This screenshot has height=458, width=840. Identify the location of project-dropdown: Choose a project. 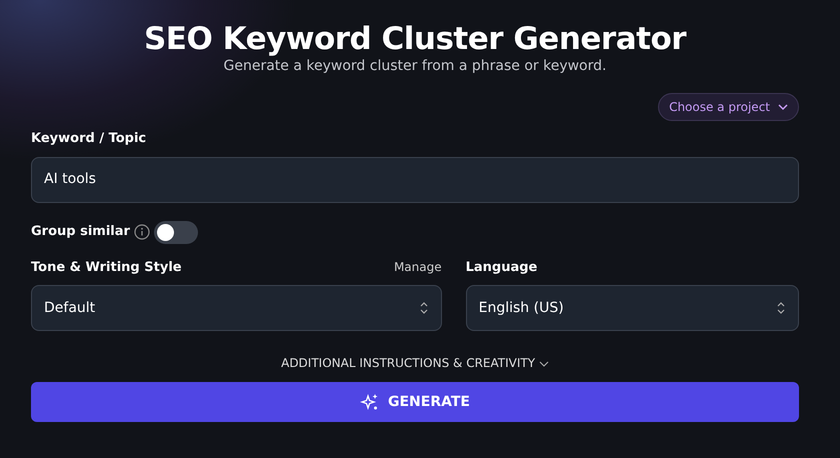
(728, 107).